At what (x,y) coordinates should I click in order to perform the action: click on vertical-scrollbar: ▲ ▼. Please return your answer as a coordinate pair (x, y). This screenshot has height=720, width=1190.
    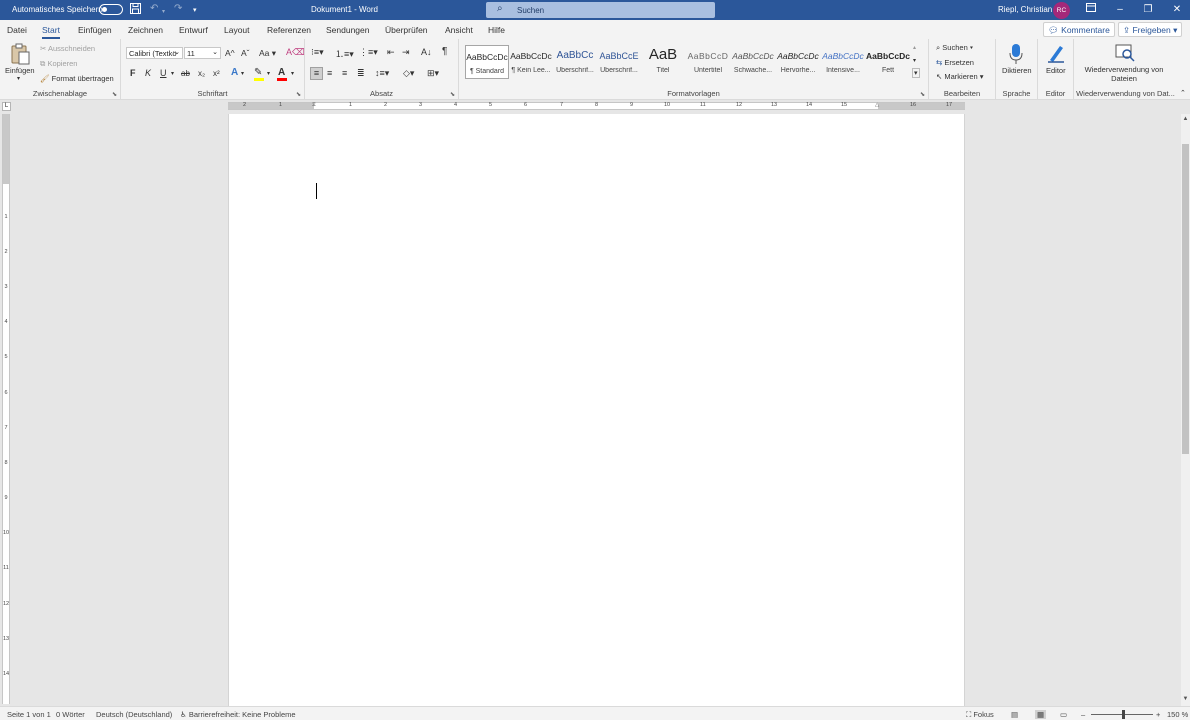
    Looking at the image, I should click on (1185, 410).